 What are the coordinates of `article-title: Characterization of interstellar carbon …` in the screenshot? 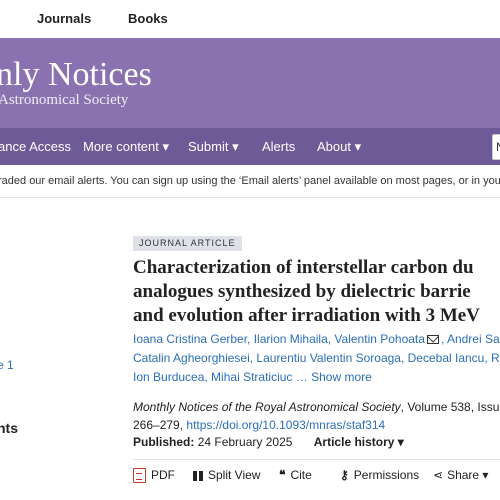 It's located at (316, 292).